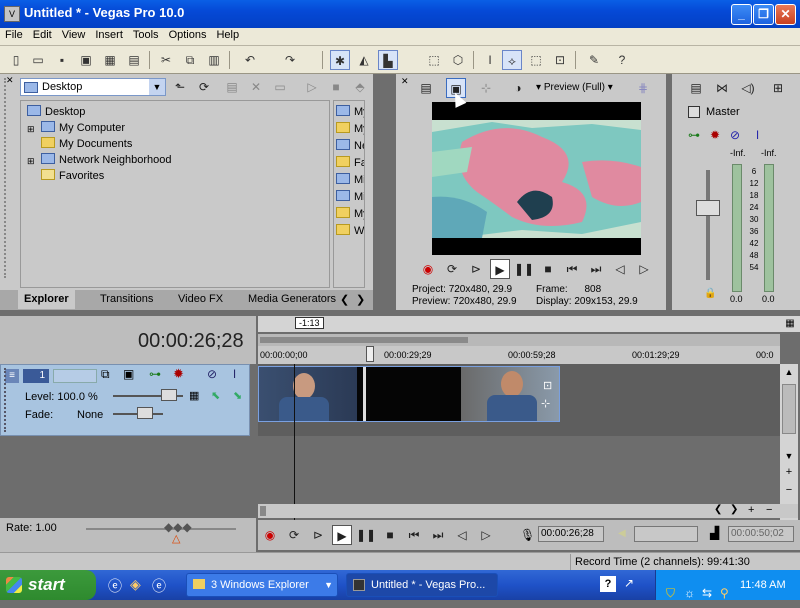  What do you see at coordinates (718, 509) in the screenshot?
I see `scroll-left-icon: ❮` at bounding box center [718, 509].